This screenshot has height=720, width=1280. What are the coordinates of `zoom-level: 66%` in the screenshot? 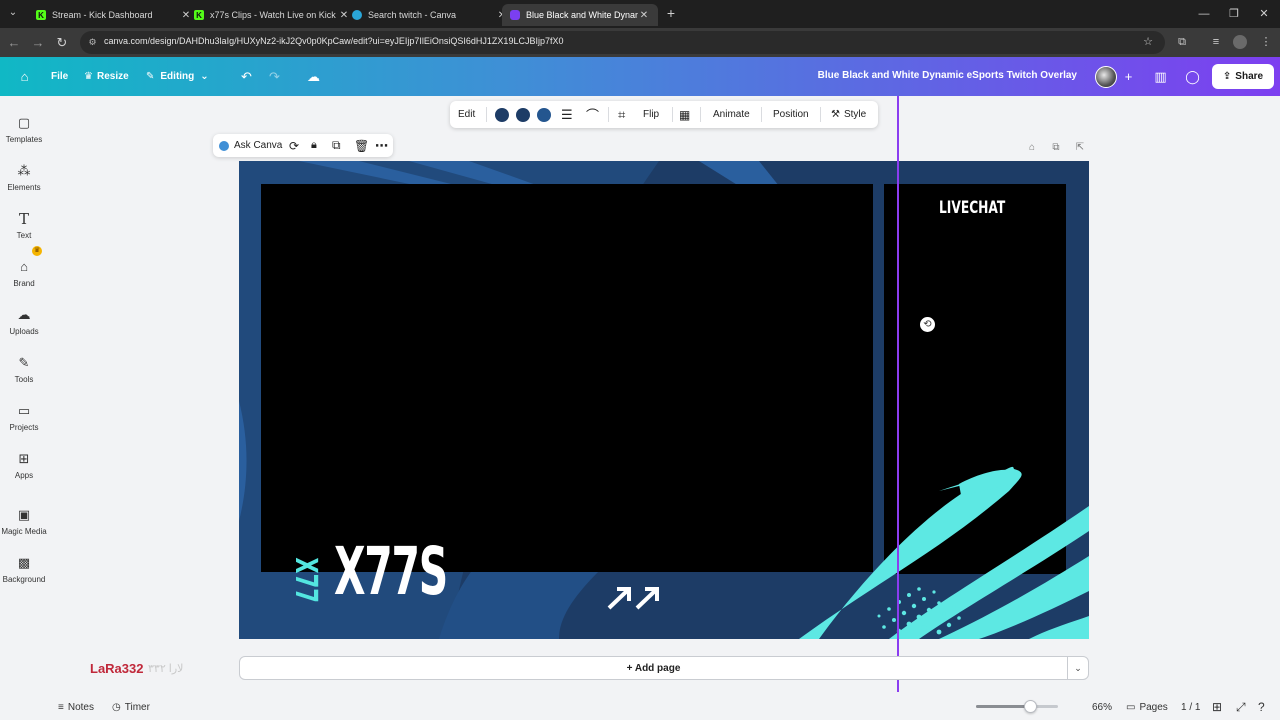 It's located at (1102, 707).